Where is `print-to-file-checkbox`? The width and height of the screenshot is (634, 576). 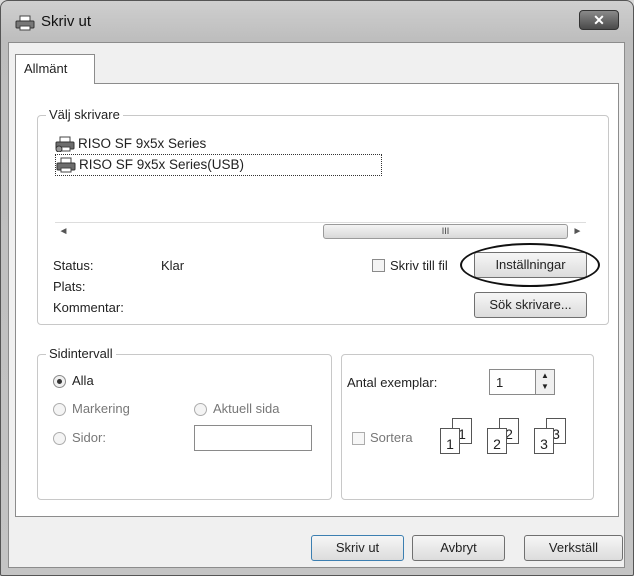 print-to-file-checkbox is located at coordinates (378, 265).